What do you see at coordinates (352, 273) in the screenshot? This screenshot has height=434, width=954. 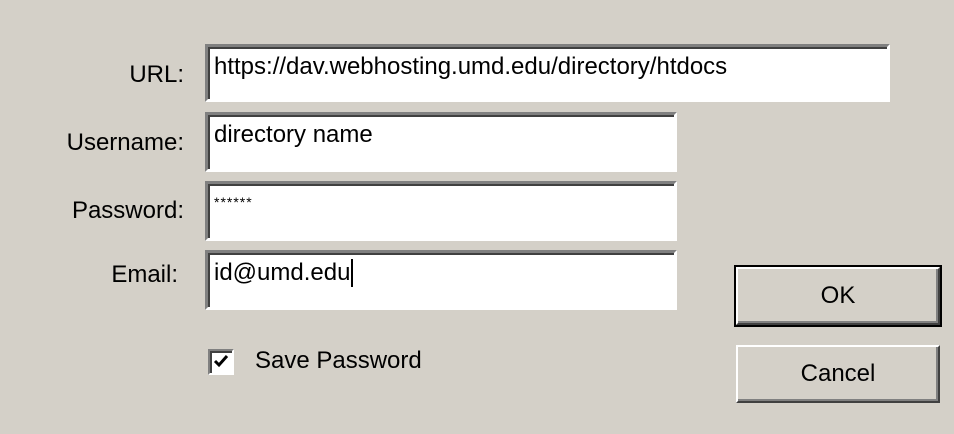 I see `text-caret` at bounding box center [352, 273].